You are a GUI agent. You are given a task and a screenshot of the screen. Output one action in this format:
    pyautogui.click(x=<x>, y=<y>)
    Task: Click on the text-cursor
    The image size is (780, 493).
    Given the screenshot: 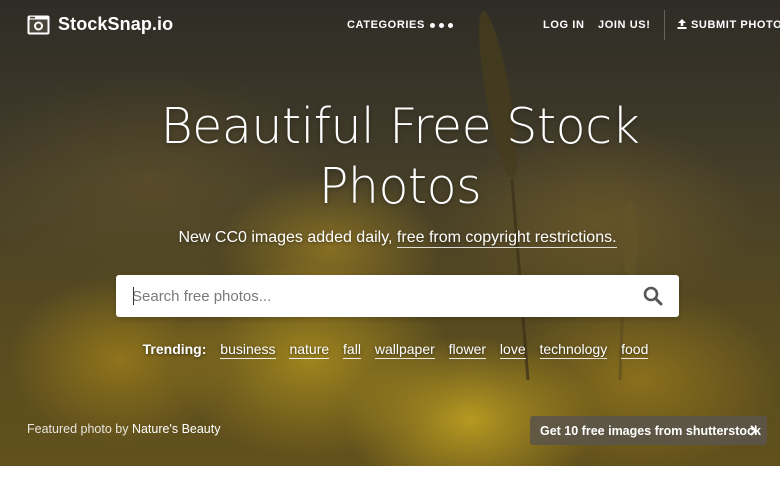 What is the action you would take?
    pyautogui.click(x=133, y=296)
    